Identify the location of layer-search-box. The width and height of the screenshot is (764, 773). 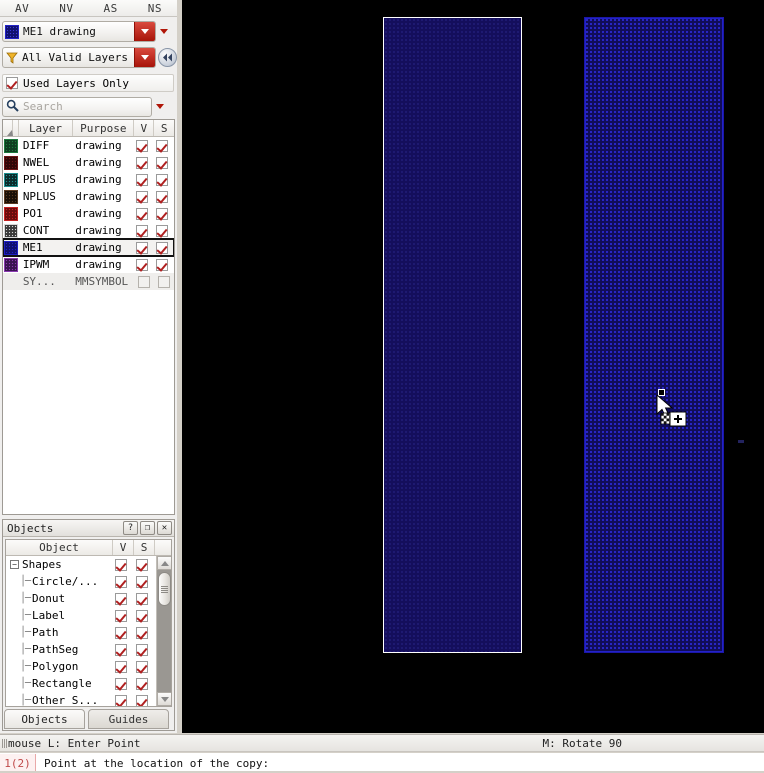
(77, 106).